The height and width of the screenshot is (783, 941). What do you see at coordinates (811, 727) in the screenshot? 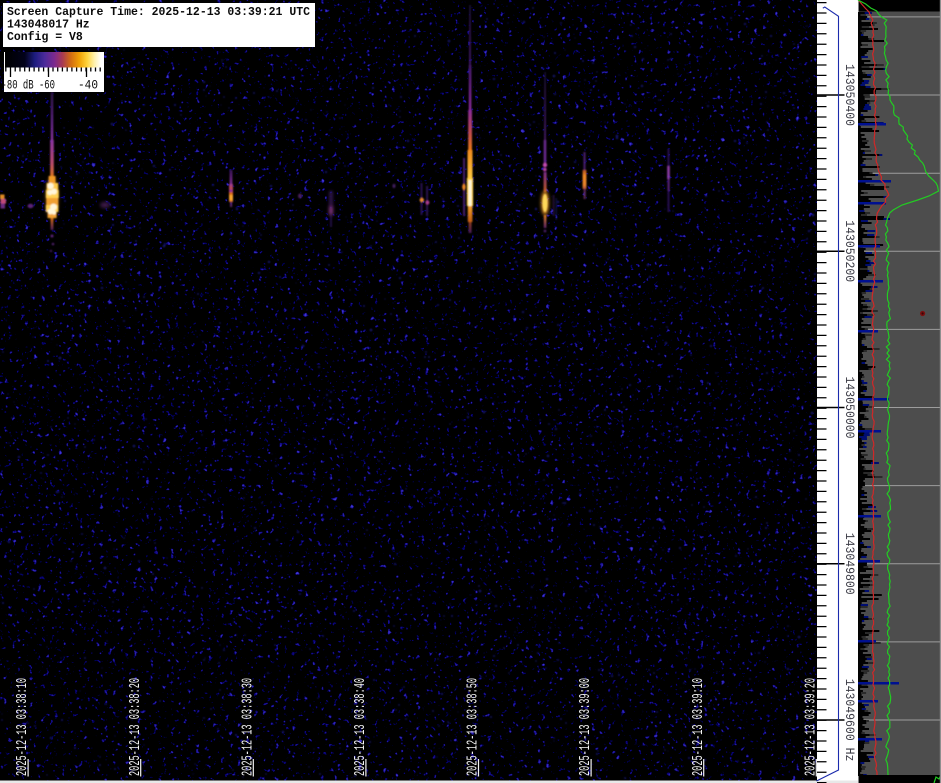
I see `svg-text: 2025-12-13 03:39:20` at bounding box center [811, 727].